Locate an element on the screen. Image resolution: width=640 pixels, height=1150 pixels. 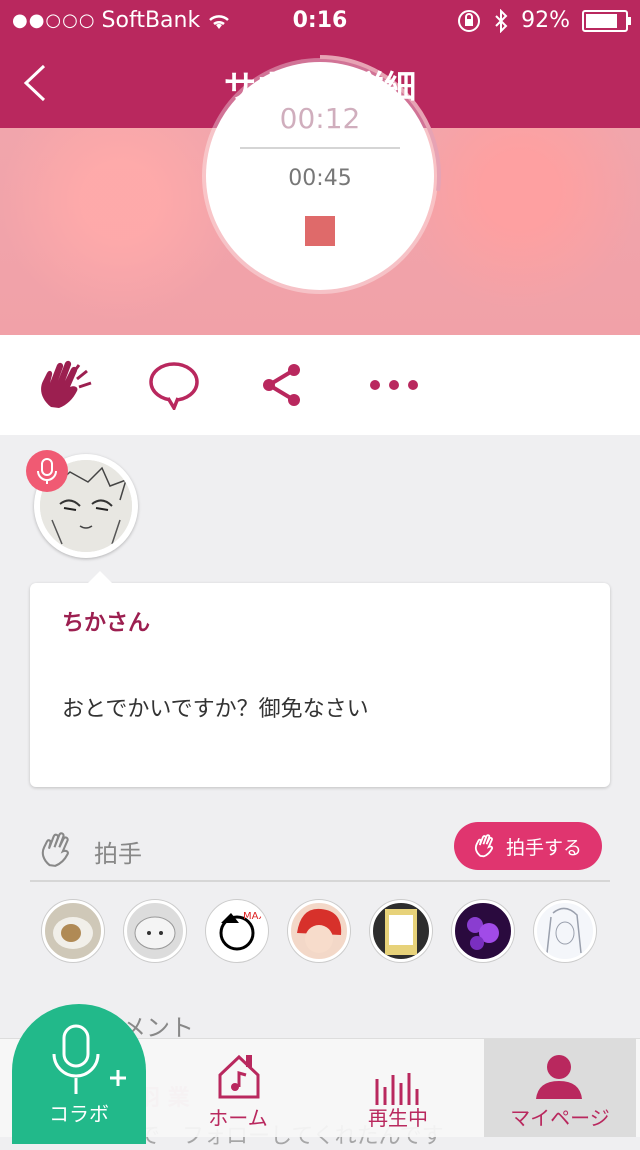
svg-text: MAX is located at coordinates (254, 916).